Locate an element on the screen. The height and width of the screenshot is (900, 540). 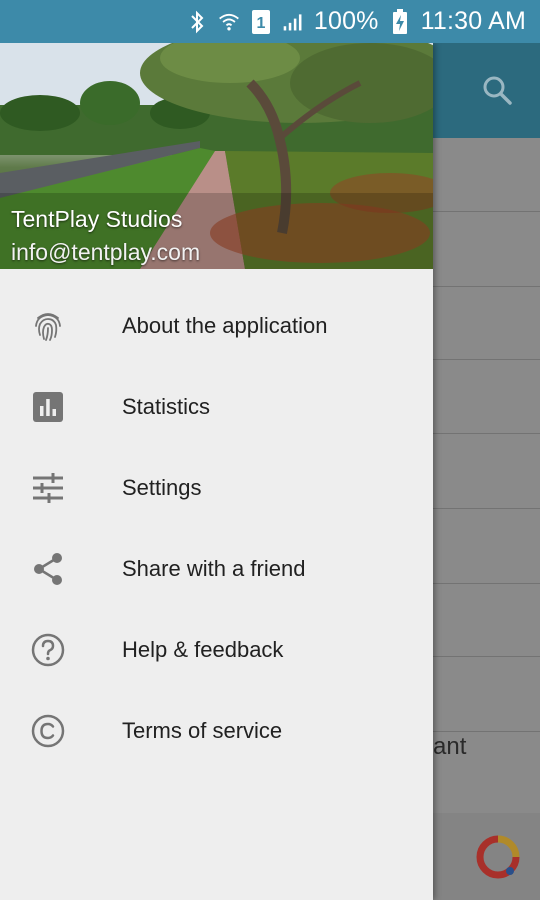
menu-item-share: Share with a friend is located at coordinates (216, 568).